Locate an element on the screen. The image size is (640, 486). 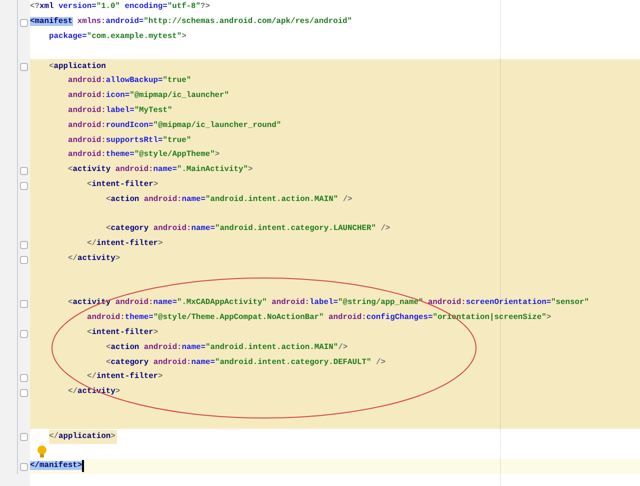
text-caret is located at coordinates (83, 466).